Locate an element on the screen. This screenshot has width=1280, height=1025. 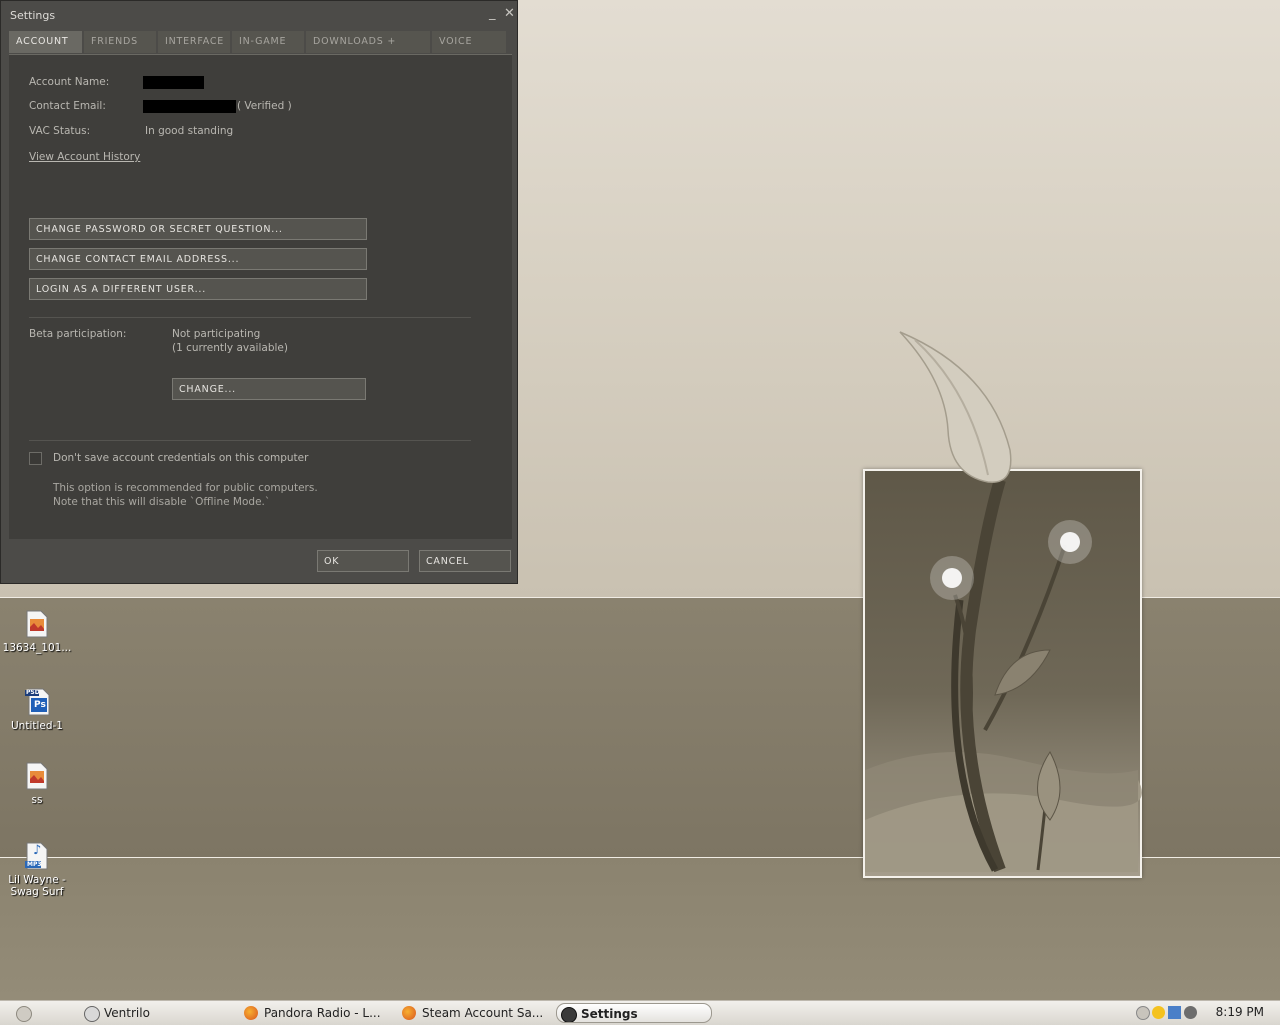
steam-tray-icon is located at coordinates (1190, 1012).